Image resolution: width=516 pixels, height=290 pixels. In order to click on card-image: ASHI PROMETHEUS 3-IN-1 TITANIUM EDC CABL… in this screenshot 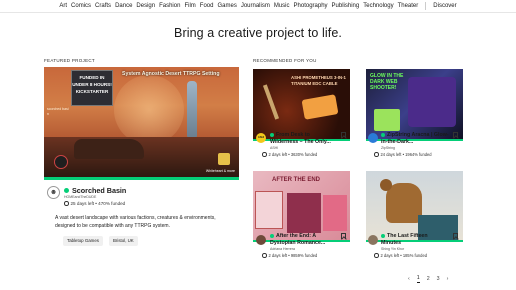, I will do `click(301, 104)`.